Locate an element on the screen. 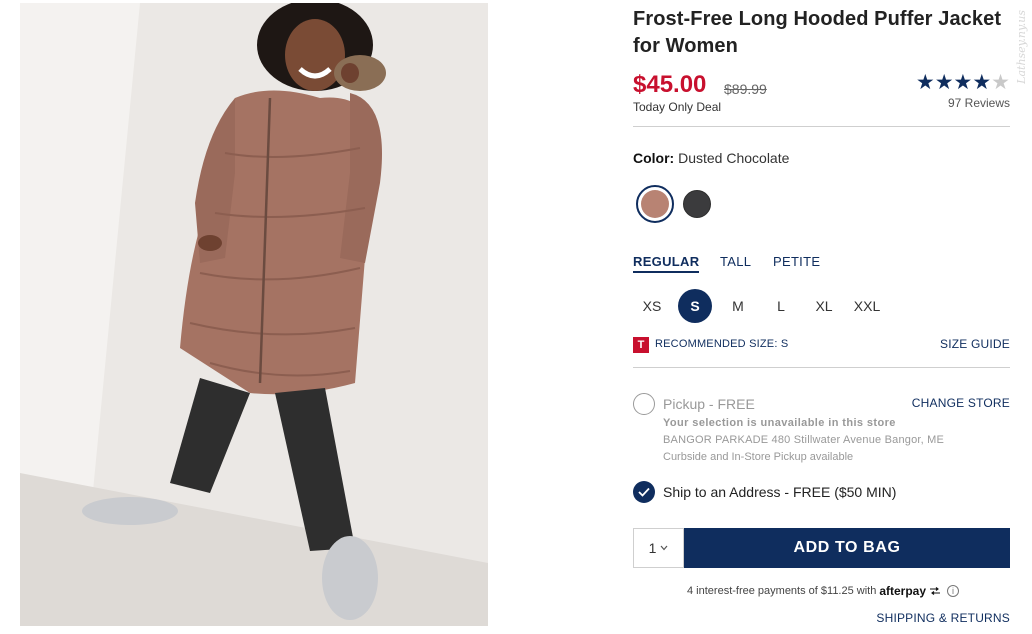  info-icon: i is located at coordinates (953, 591).